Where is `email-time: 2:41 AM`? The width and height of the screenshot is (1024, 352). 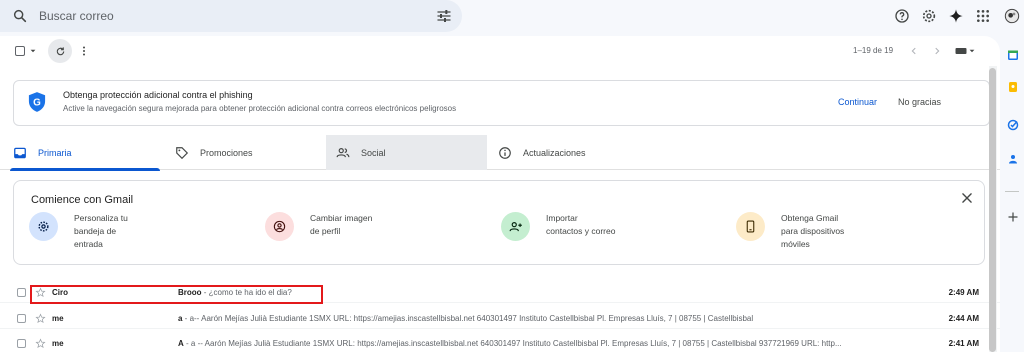
email-time: 2:41 AM is located at coordinates (963, 343).